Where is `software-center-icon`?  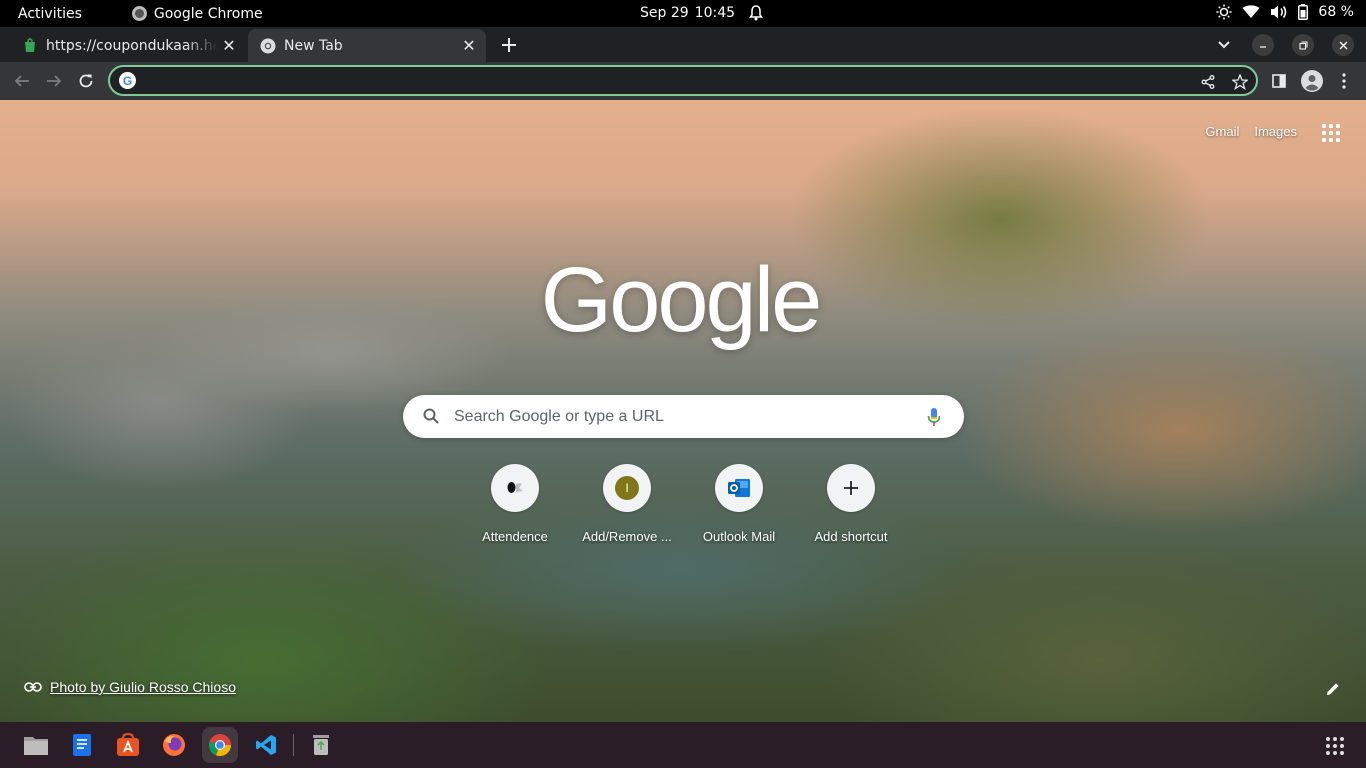 software-center-icon is located at coordinates (128, 744).